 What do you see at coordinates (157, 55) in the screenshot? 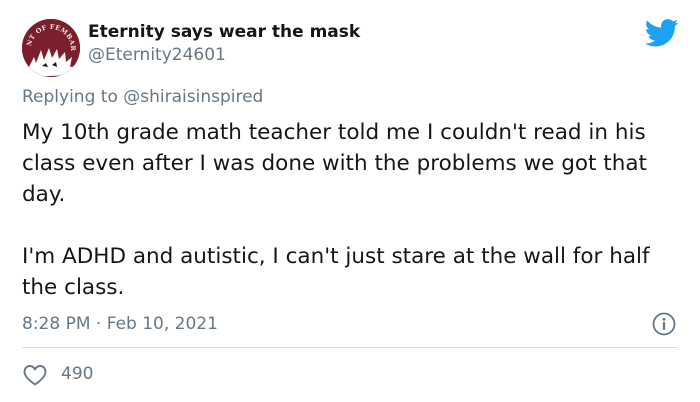
I see `user-handle: @Eternity24601` at bounding box center [157, 55].